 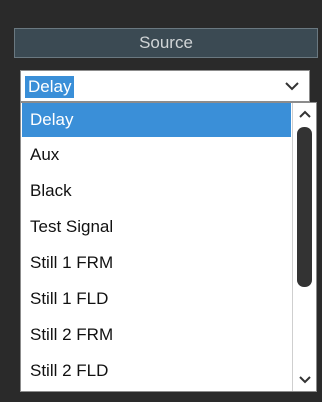 I want to click on scroll-up-button, so click(x=304, y=114).